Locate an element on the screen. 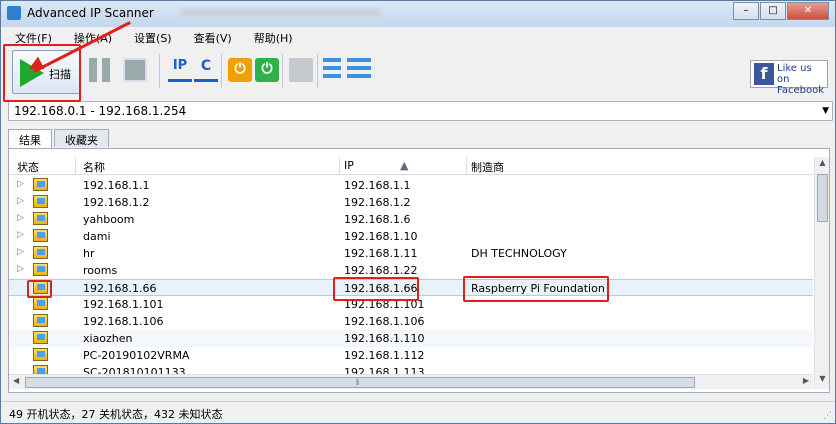 The width and height of the screenshot is (836, 424). maximize-button: □ is located at coordinates (773, 11).